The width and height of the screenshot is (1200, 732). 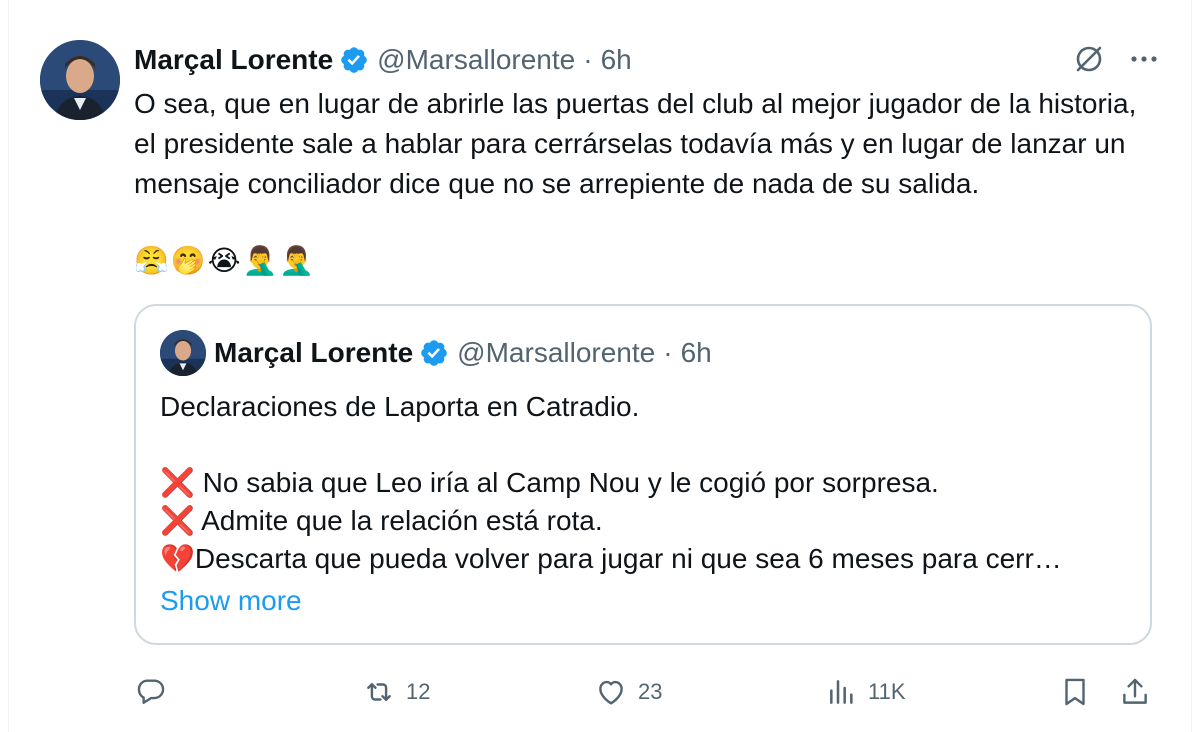 What do you see at coordinates (1116, 59) in the screenshot?
I see `tweet-top-actions` at bounding box center [1116, 59].